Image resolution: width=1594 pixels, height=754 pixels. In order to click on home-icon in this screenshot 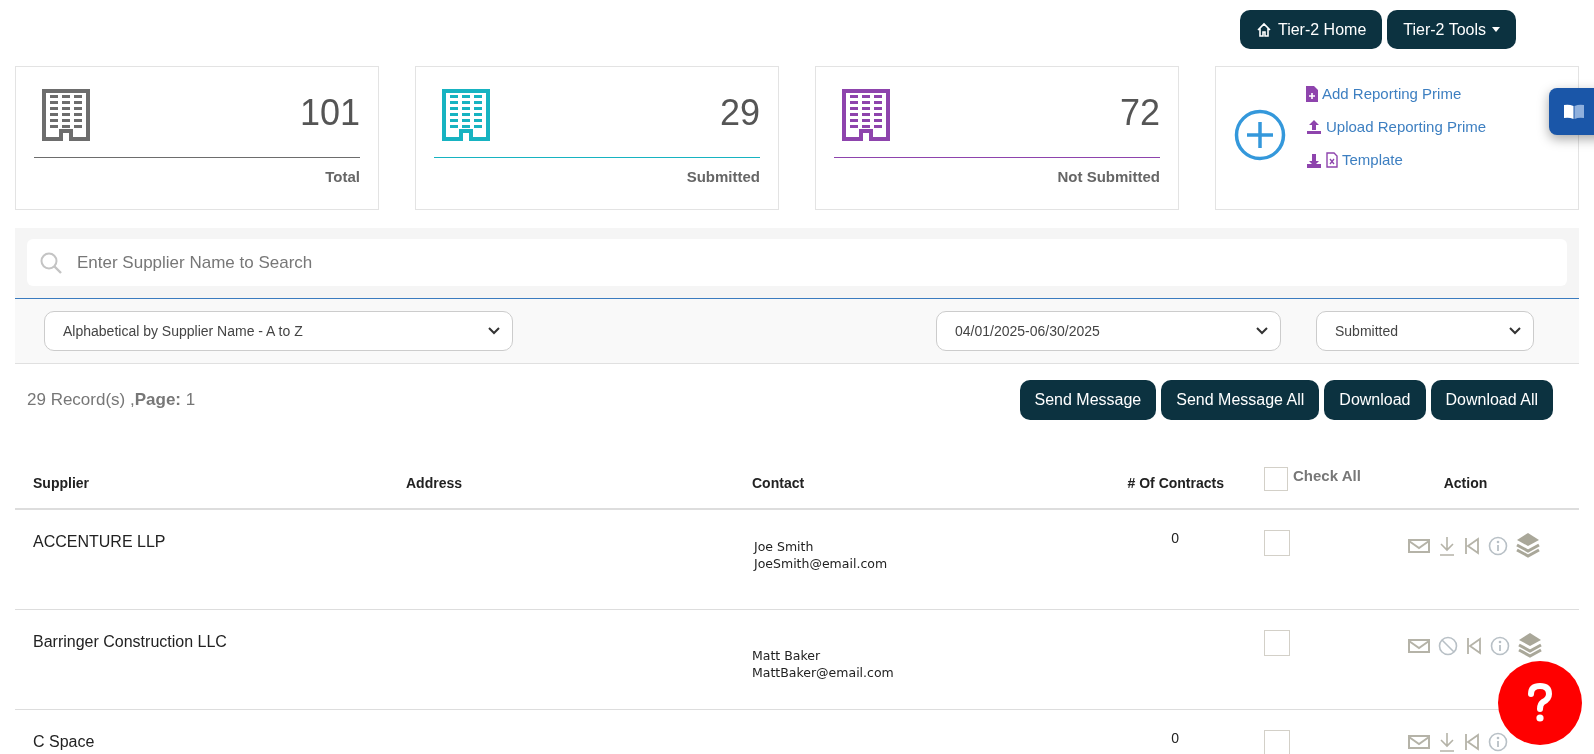, I will do `click(1264, 29)`.